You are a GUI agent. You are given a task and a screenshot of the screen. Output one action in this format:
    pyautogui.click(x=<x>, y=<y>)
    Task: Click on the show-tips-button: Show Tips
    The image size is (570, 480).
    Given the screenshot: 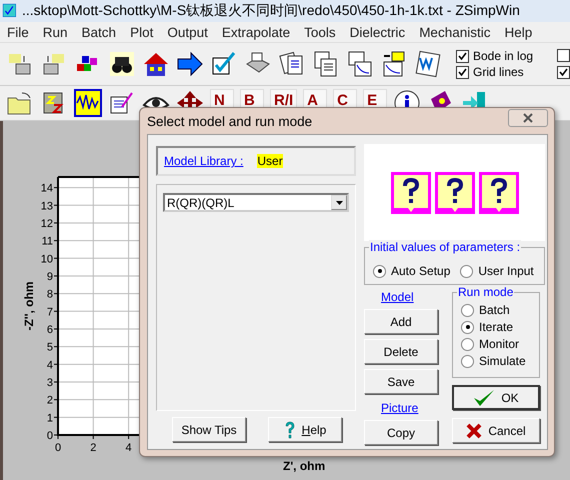 What is the action you would take?
    pyautogui.click(x=209, y=429)
    